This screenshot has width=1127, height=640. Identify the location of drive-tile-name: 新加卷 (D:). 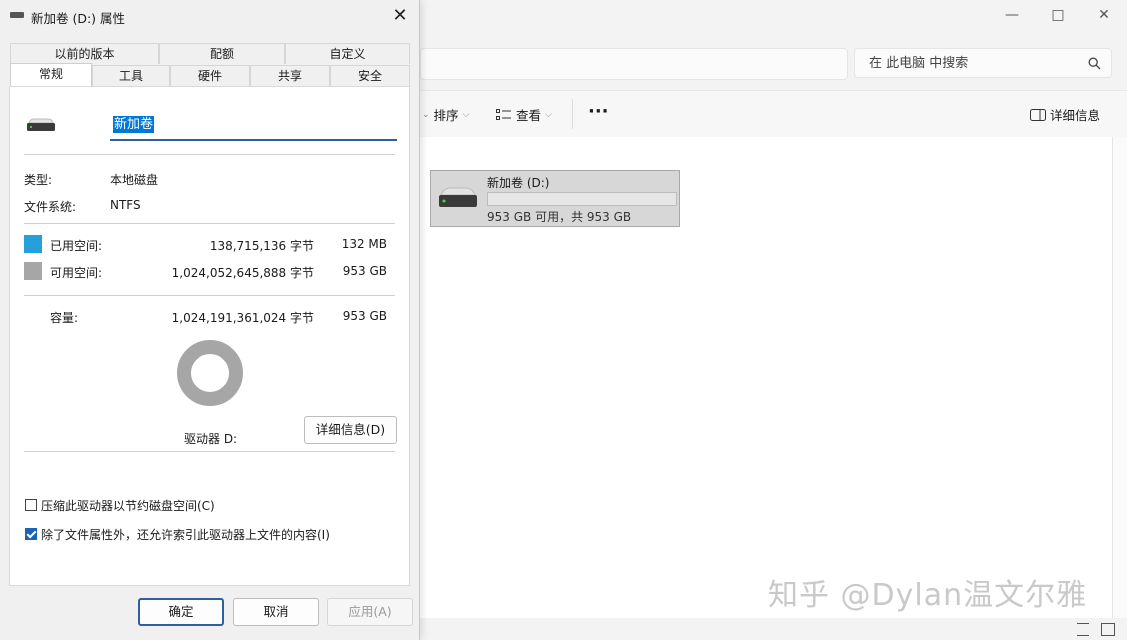
(518, 183).